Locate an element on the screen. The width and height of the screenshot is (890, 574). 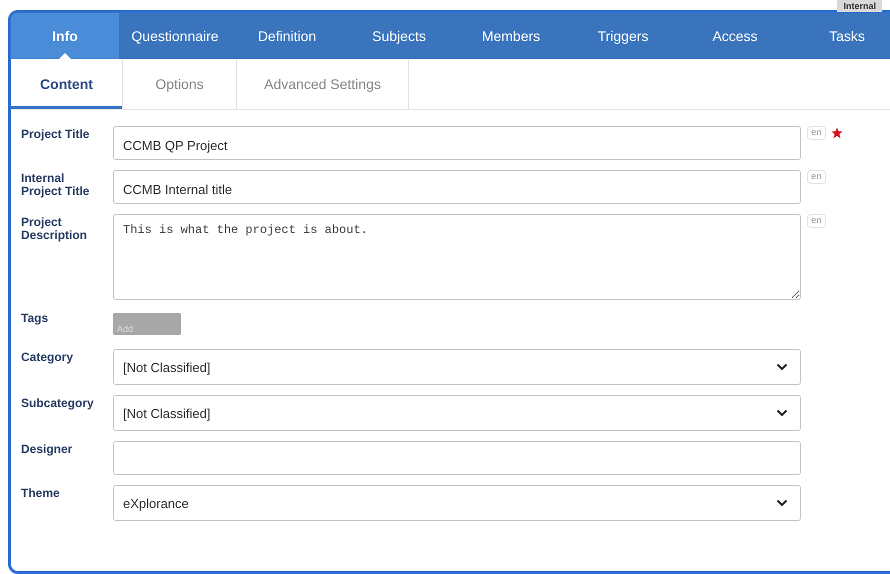
field-label: Project Title is located at coordinates (55, 133).